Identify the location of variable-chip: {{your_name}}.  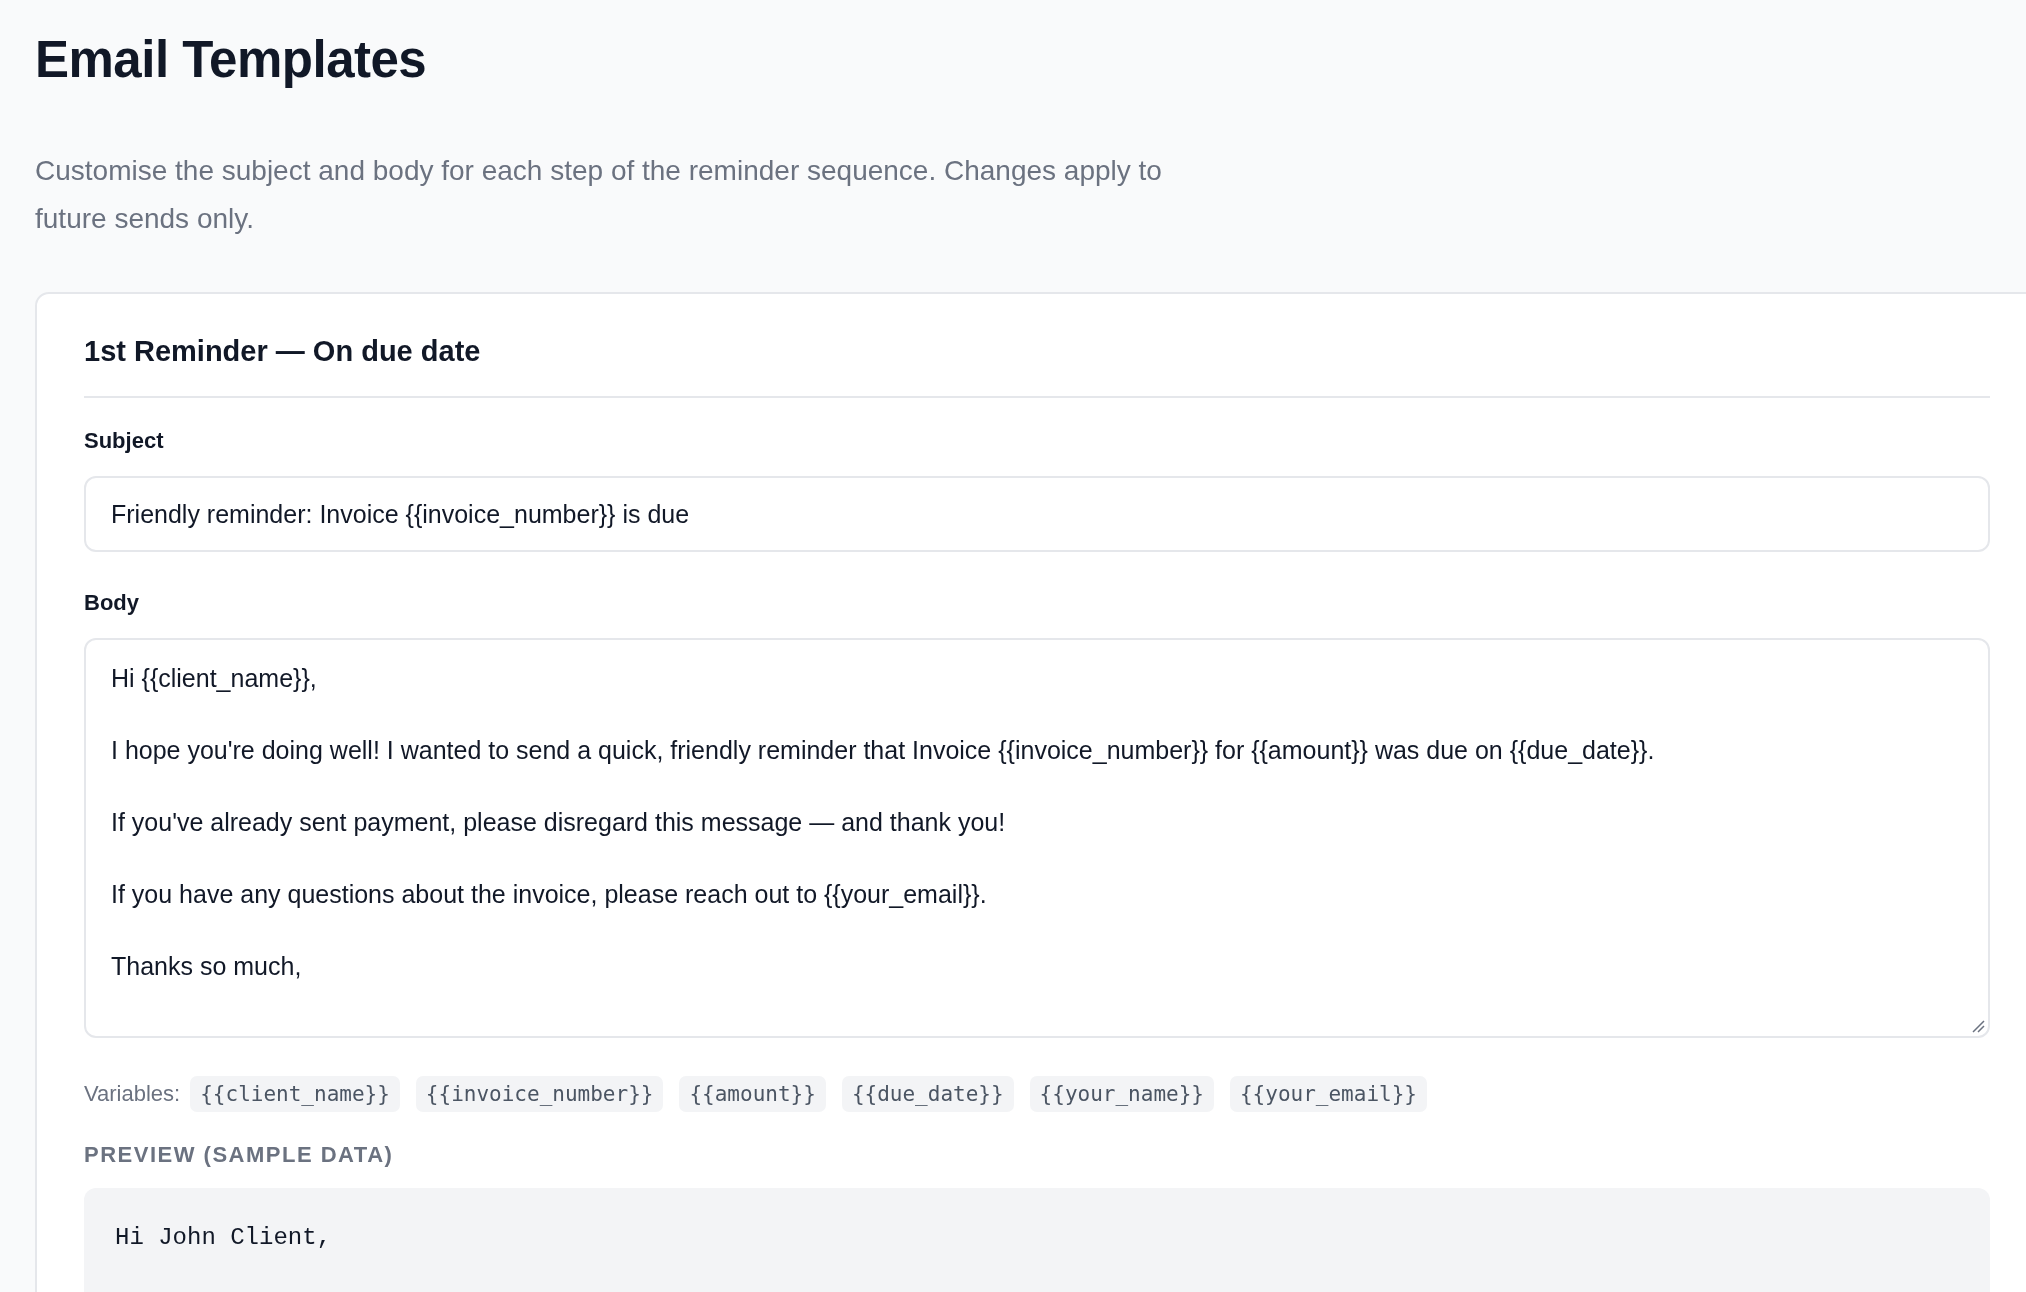
(1121, 1094).